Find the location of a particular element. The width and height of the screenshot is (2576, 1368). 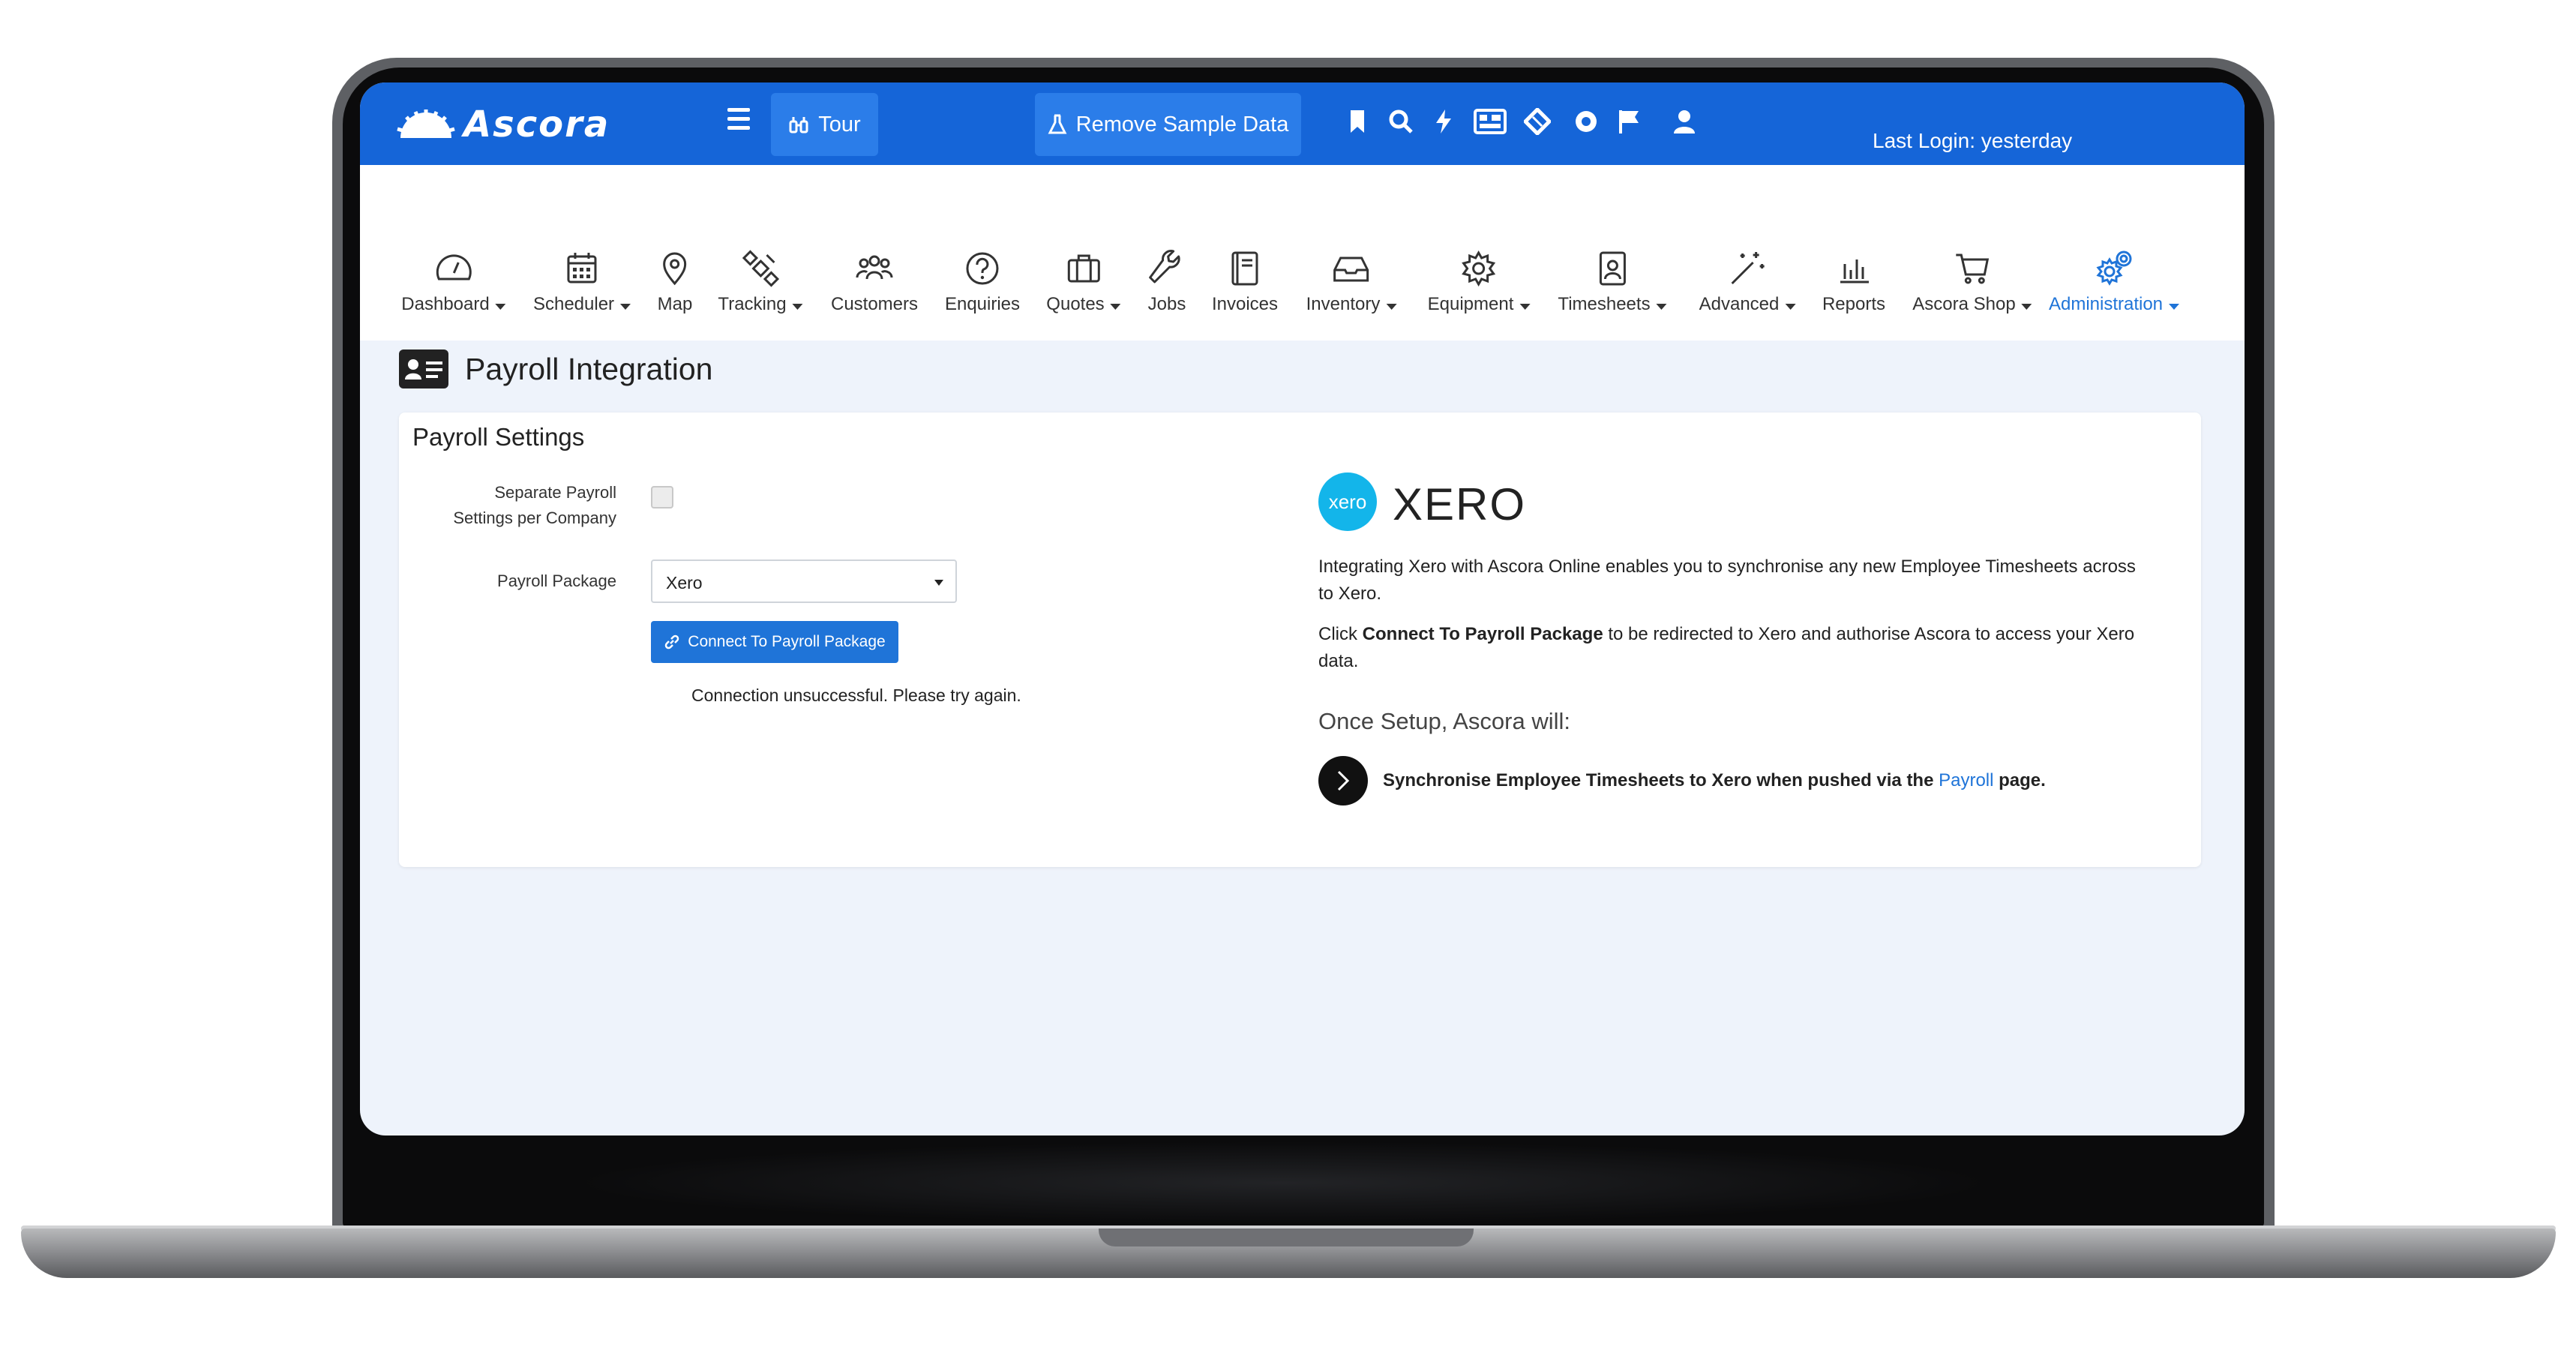

nav-equipment: Equipment is located at coordinates (1480, 282).